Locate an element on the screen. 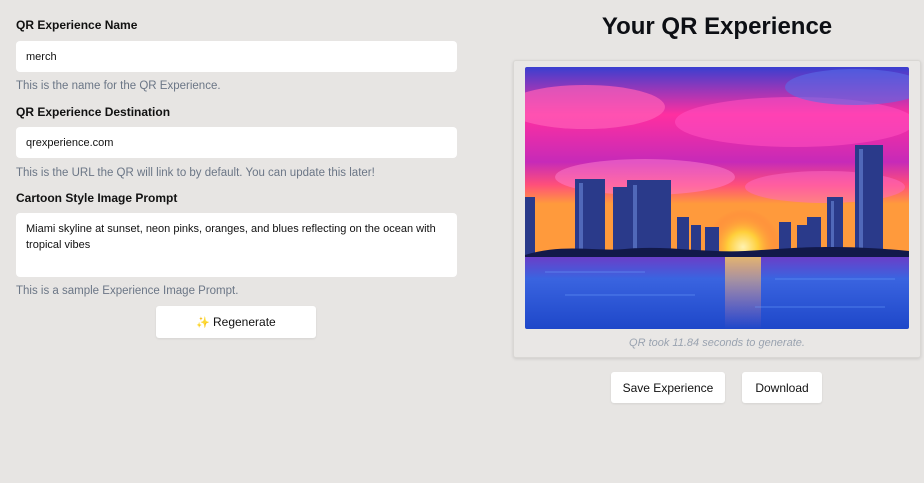 The width and height of the screenshot is (924, 483). destination-label: QR Experience Destination is located at coordinates (93, 112).